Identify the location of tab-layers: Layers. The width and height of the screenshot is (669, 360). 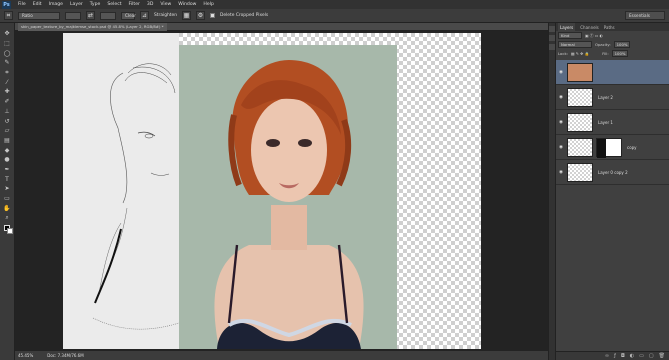
(567, 27).